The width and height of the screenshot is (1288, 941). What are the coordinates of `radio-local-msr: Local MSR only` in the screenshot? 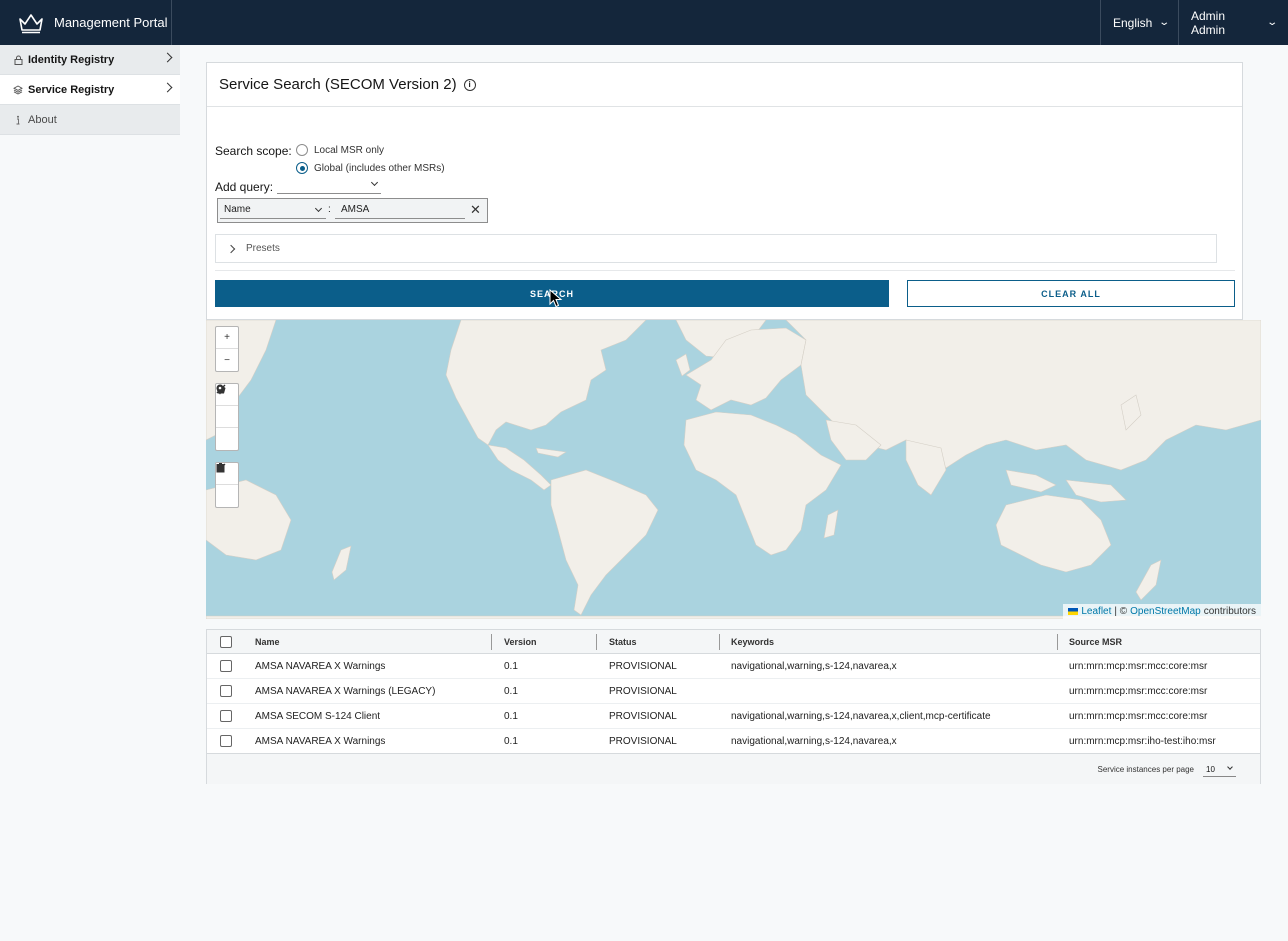 It's located at (340, 150).